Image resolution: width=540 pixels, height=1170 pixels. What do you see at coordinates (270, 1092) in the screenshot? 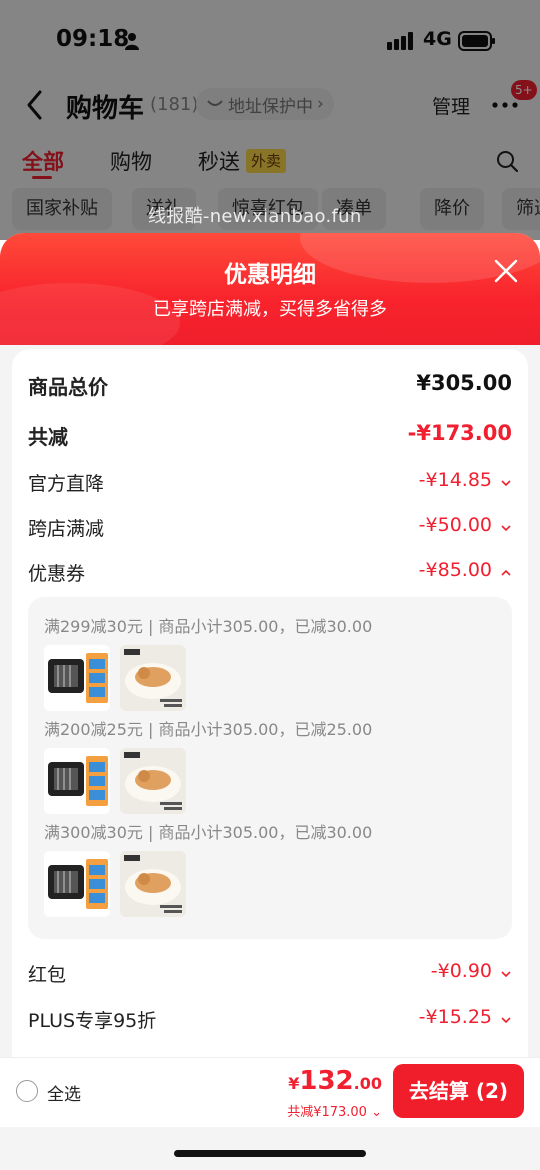
I see `checkout-bar: 全选 ¥132.00 共减¥173.00 ⌄ 去结算 (2)` at bounding box center [270, 1092].